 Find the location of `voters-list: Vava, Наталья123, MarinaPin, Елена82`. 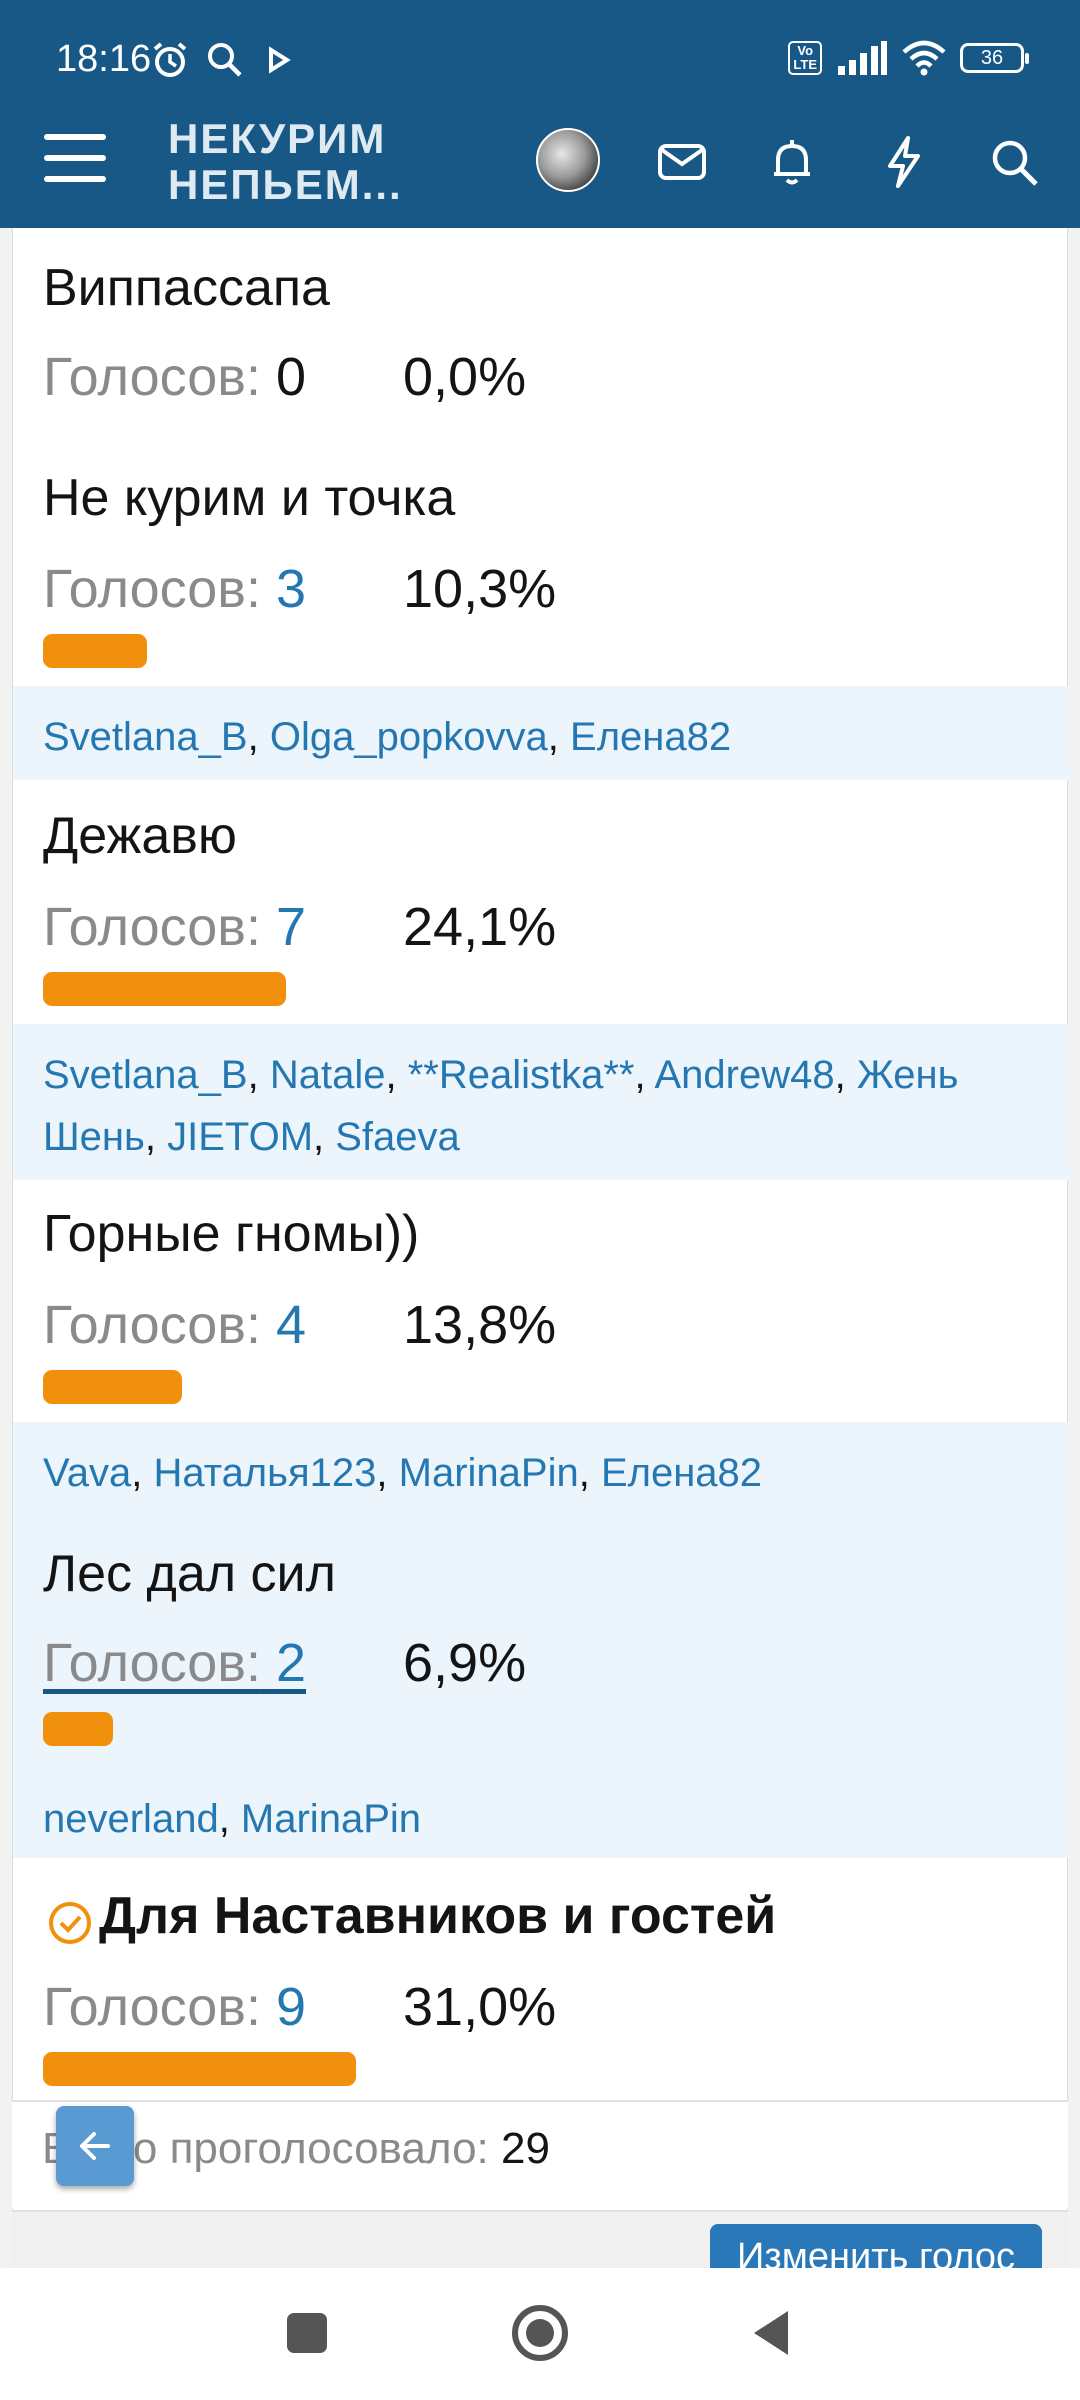

voters-list: Vava, Наталья123, MarinaPin, Елена82 is located at coordinates (541, 1472).